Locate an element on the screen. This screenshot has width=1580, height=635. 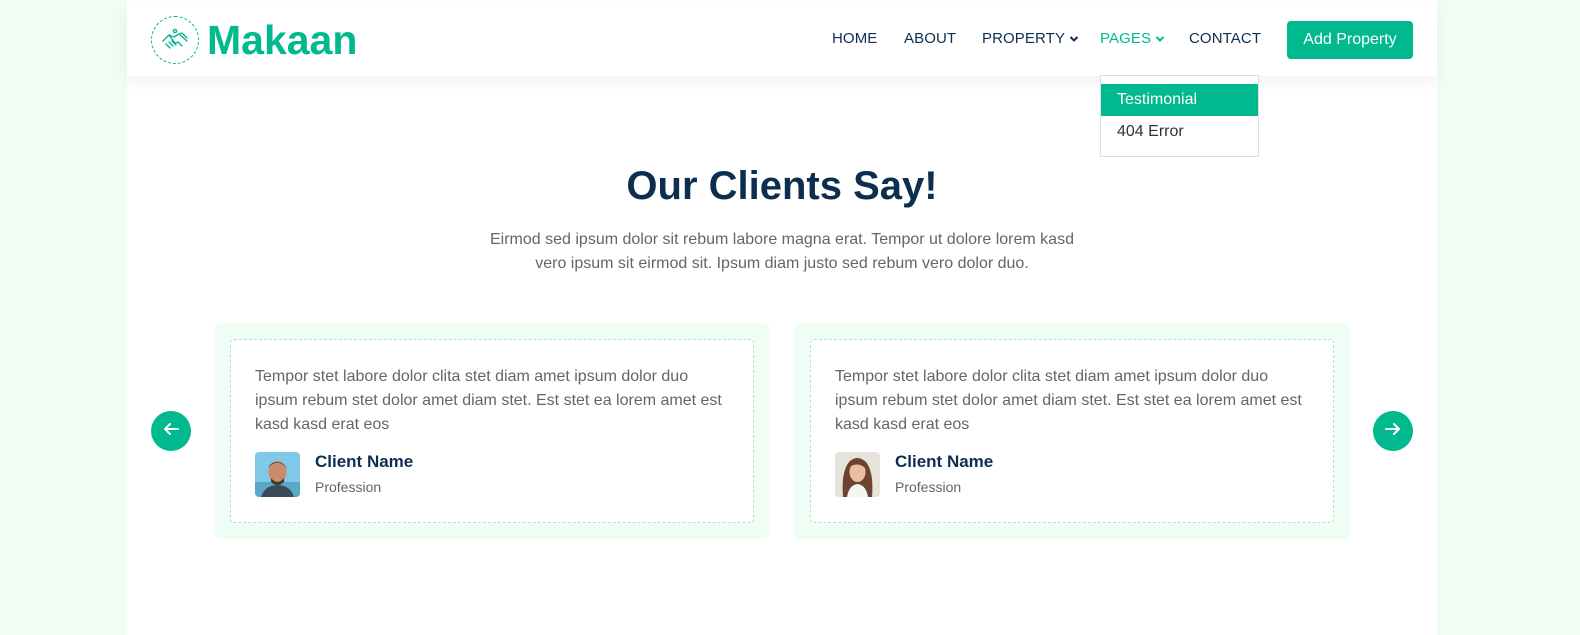
nav-property: PROPERTY is located at coordinates (1030, 38).